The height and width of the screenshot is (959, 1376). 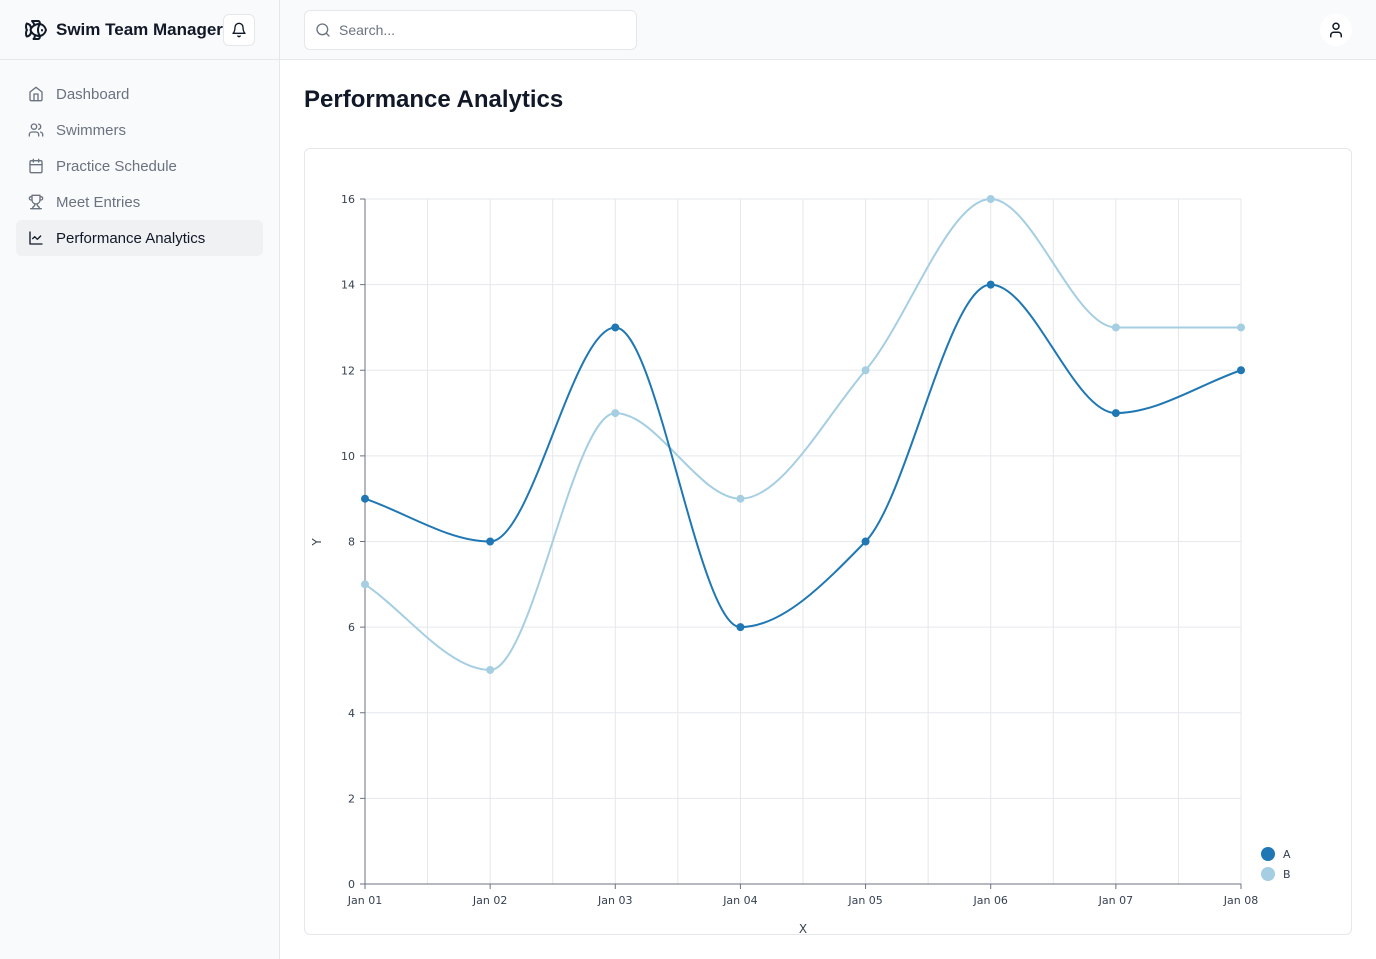 I want to click on user-menu-button, so click(x=1336, y=30).